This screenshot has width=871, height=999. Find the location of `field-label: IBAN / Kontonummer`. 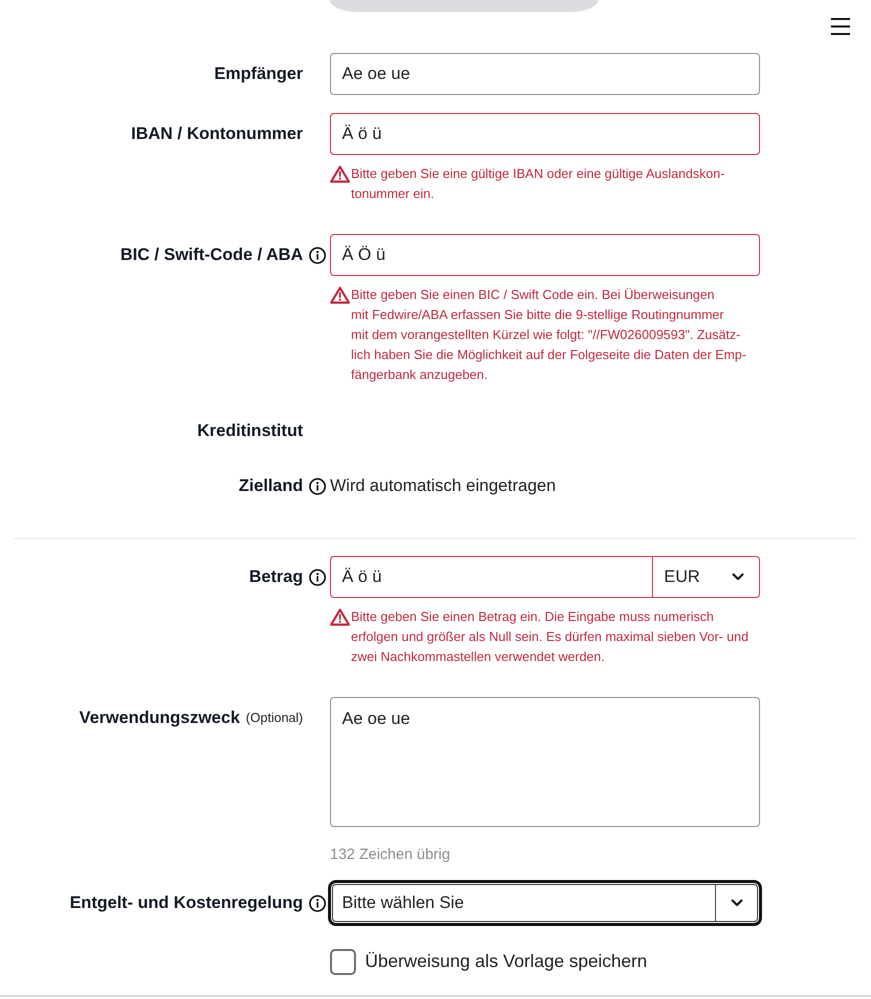

field-label: IBAN / Kontonummer is located at coordinates (217, 134).